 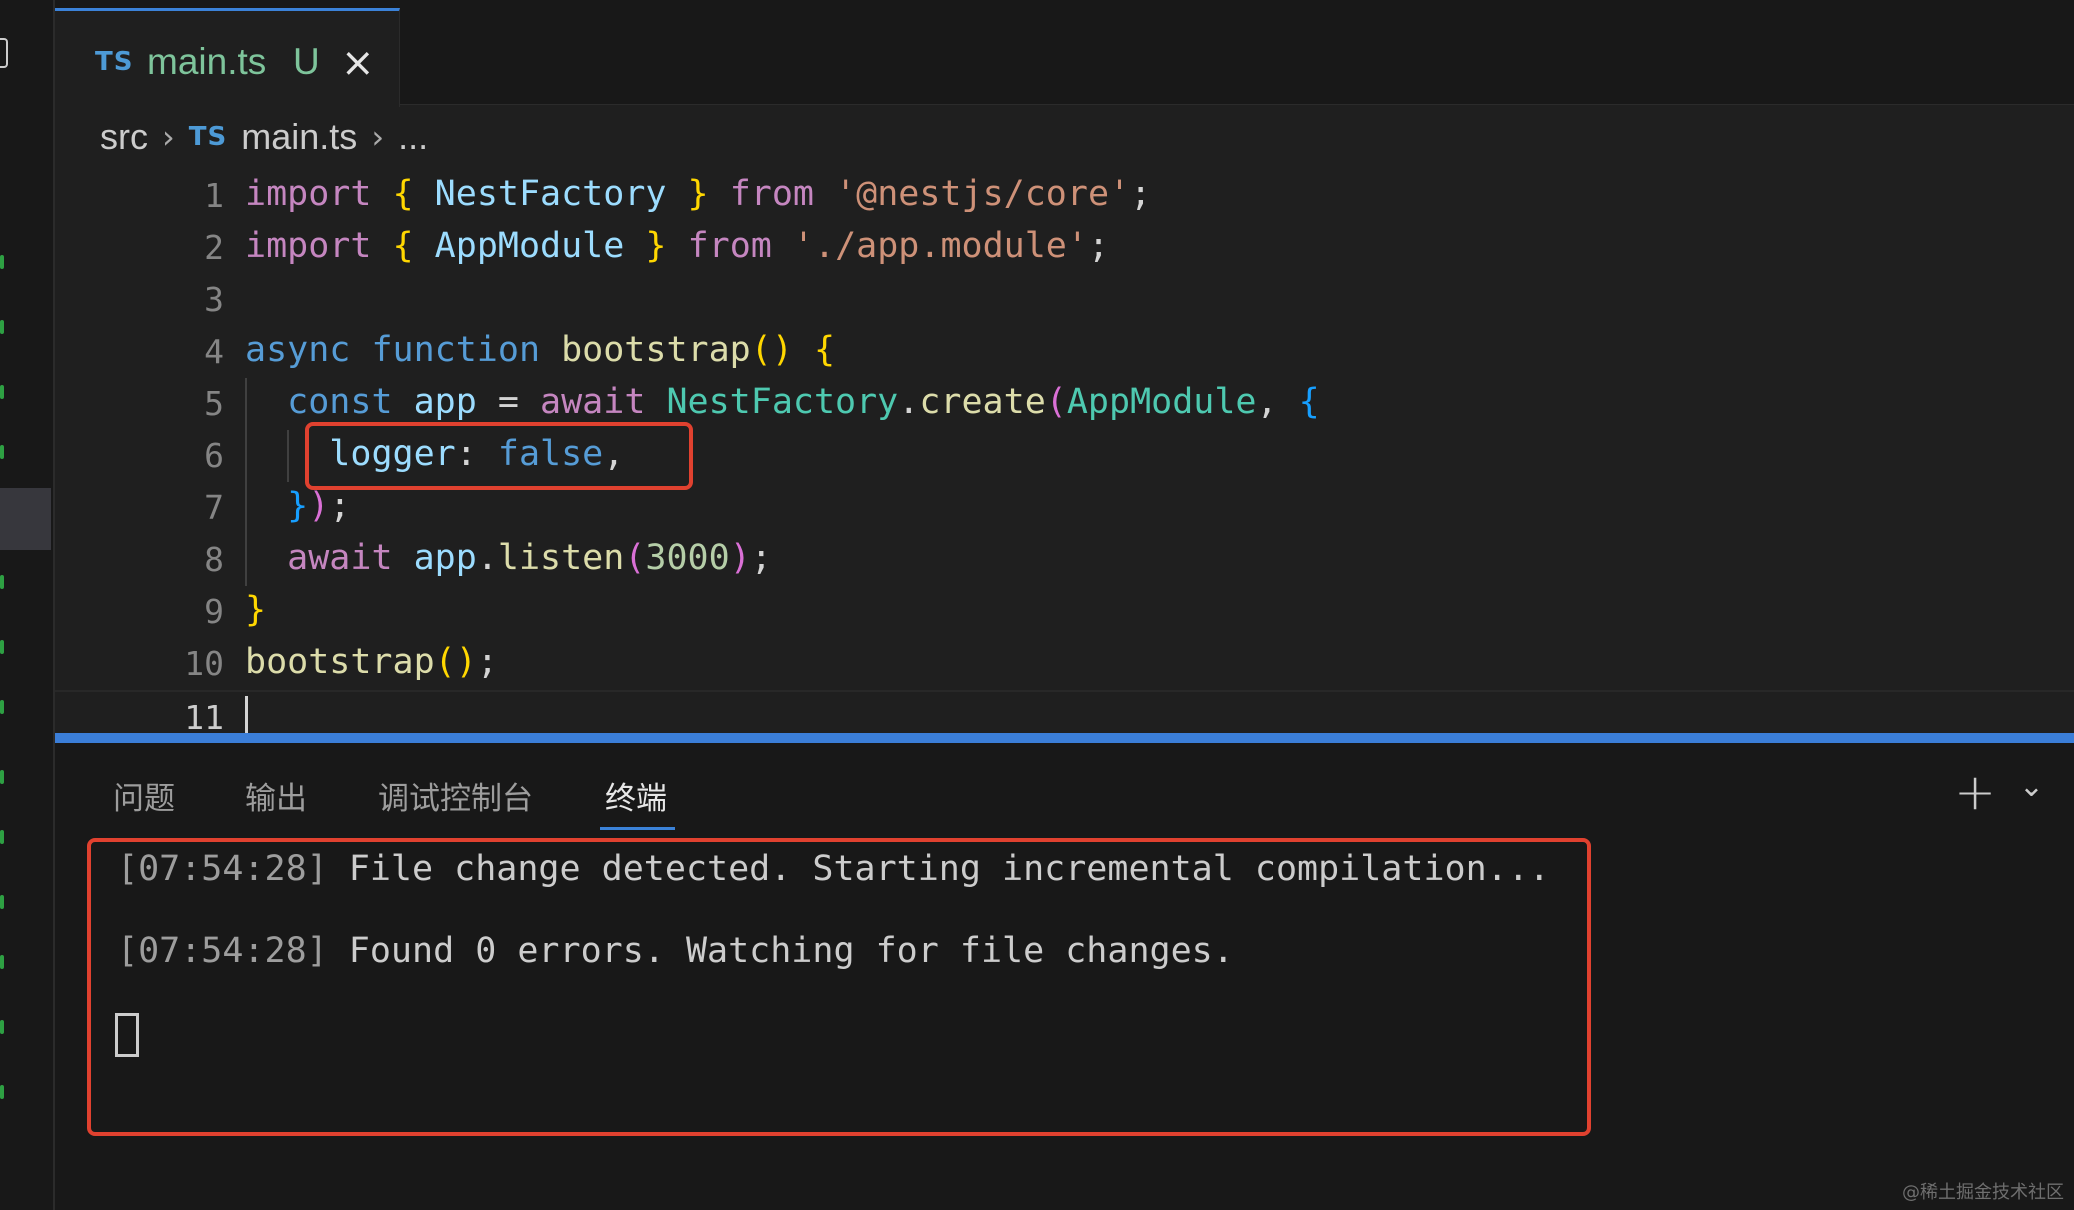 I want to click on new-terminal-plus-icon: +, so click(x=1975, y=792).